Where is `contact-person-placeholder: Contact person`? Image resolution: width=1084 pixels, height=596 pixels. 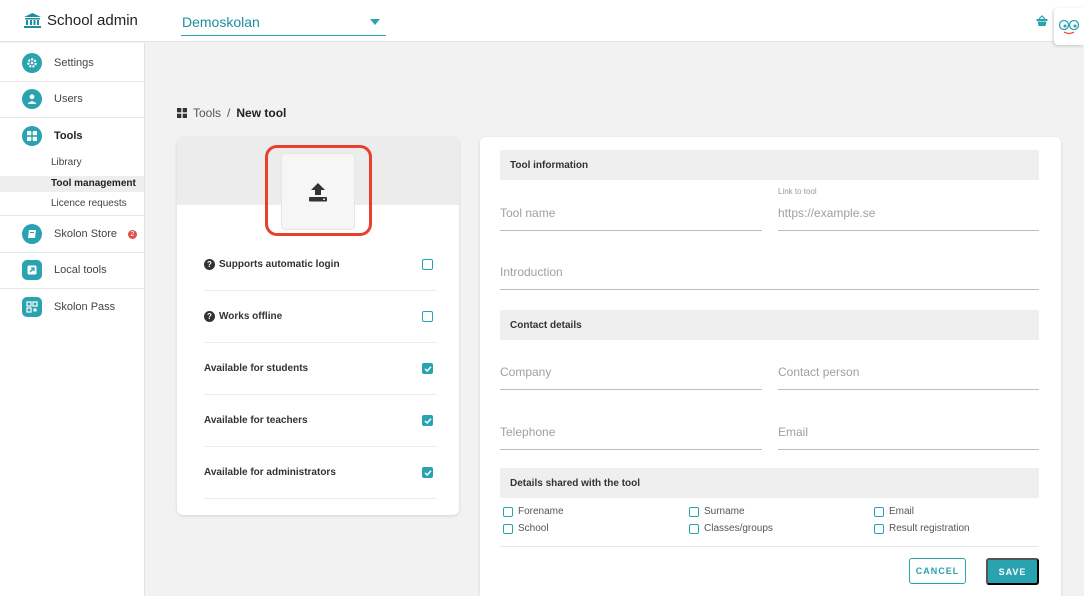 contact-person-placeholder: Contact person is located at coordinates (819, 372).